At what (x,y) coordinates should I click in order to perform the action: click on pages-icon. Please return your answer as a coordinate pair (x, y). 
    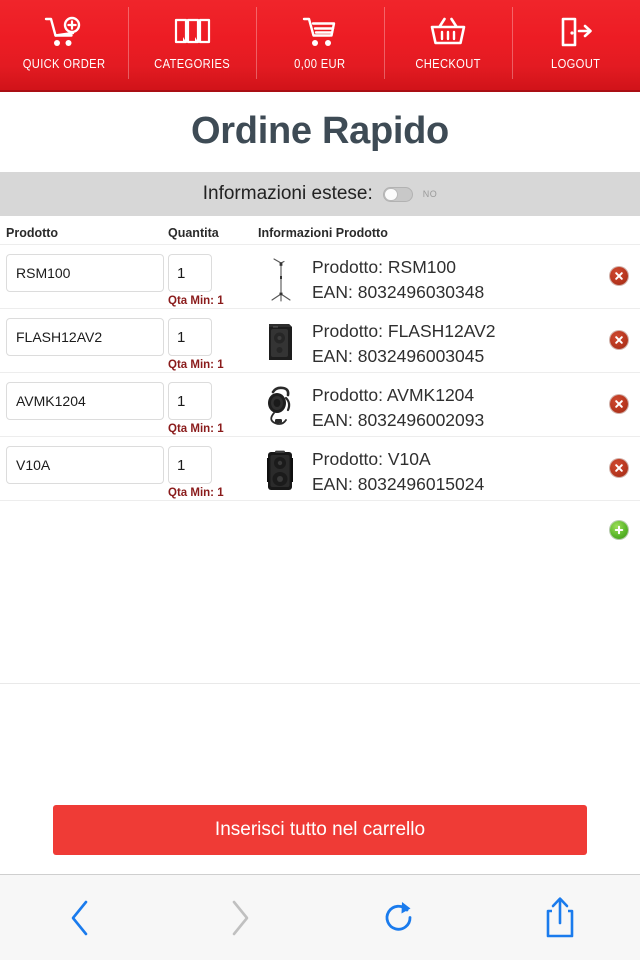
    Looking at the image, I should click on (192, 32).